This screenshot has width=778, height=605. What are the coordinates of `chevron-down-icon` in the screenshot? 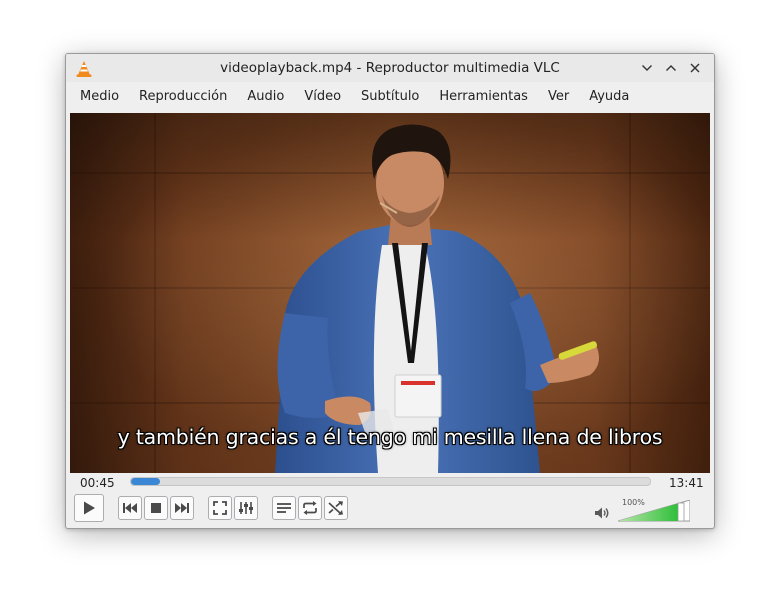 It's located at (647, 68).